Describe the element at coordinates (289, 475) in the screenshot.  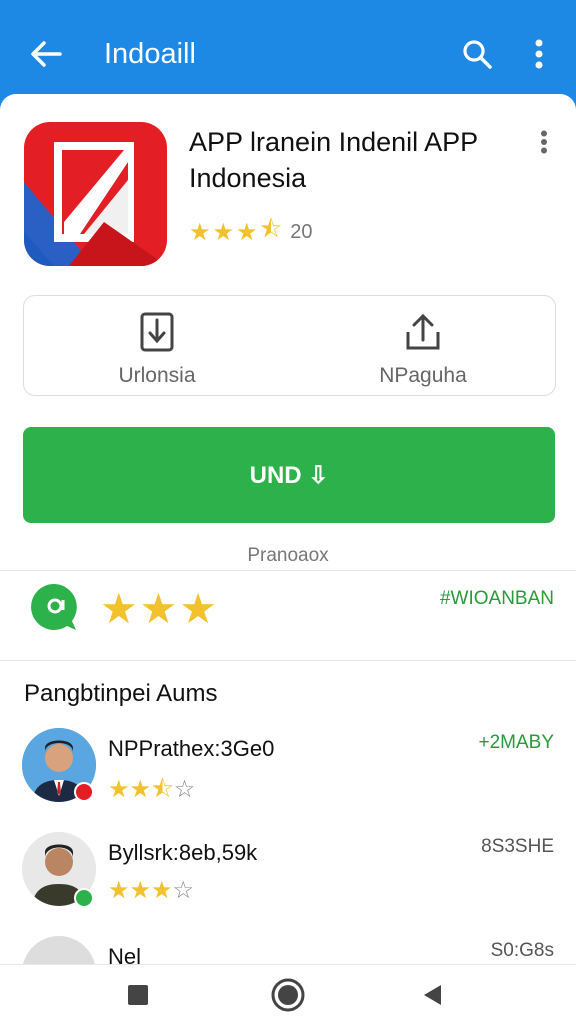
I see `install-button: UND ⇩` at that location.